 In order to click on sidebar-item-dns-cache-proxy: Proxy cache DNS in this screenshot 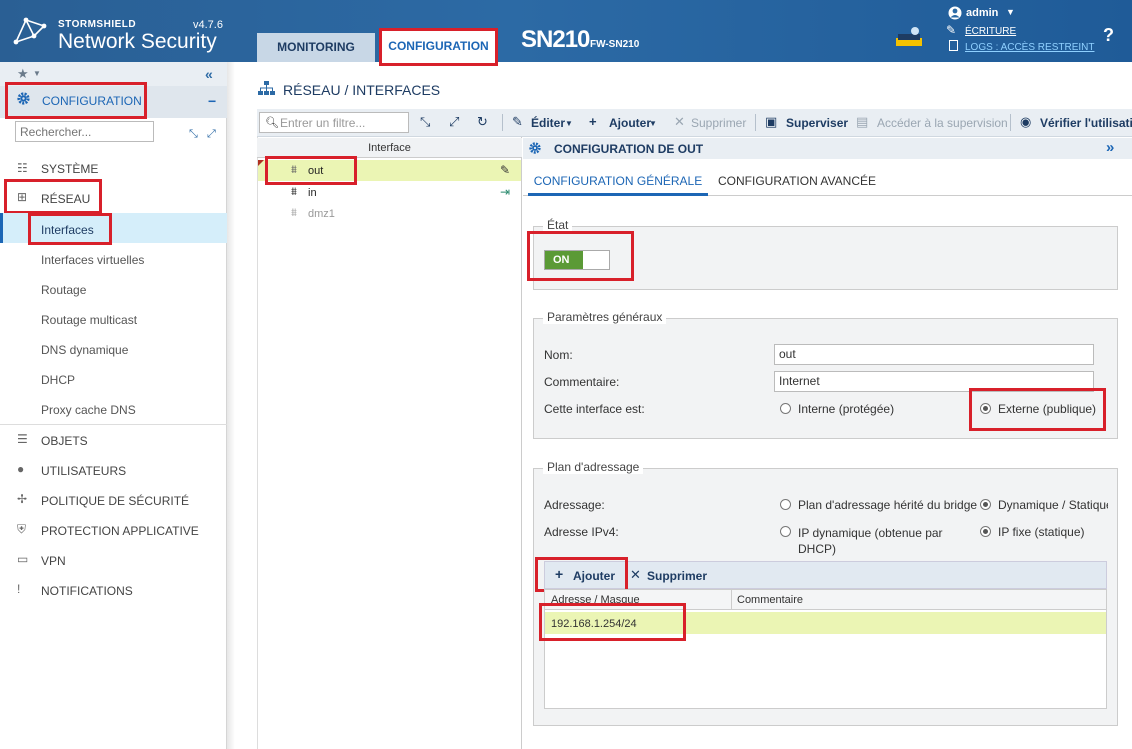, I will do `click(88, 410)`.